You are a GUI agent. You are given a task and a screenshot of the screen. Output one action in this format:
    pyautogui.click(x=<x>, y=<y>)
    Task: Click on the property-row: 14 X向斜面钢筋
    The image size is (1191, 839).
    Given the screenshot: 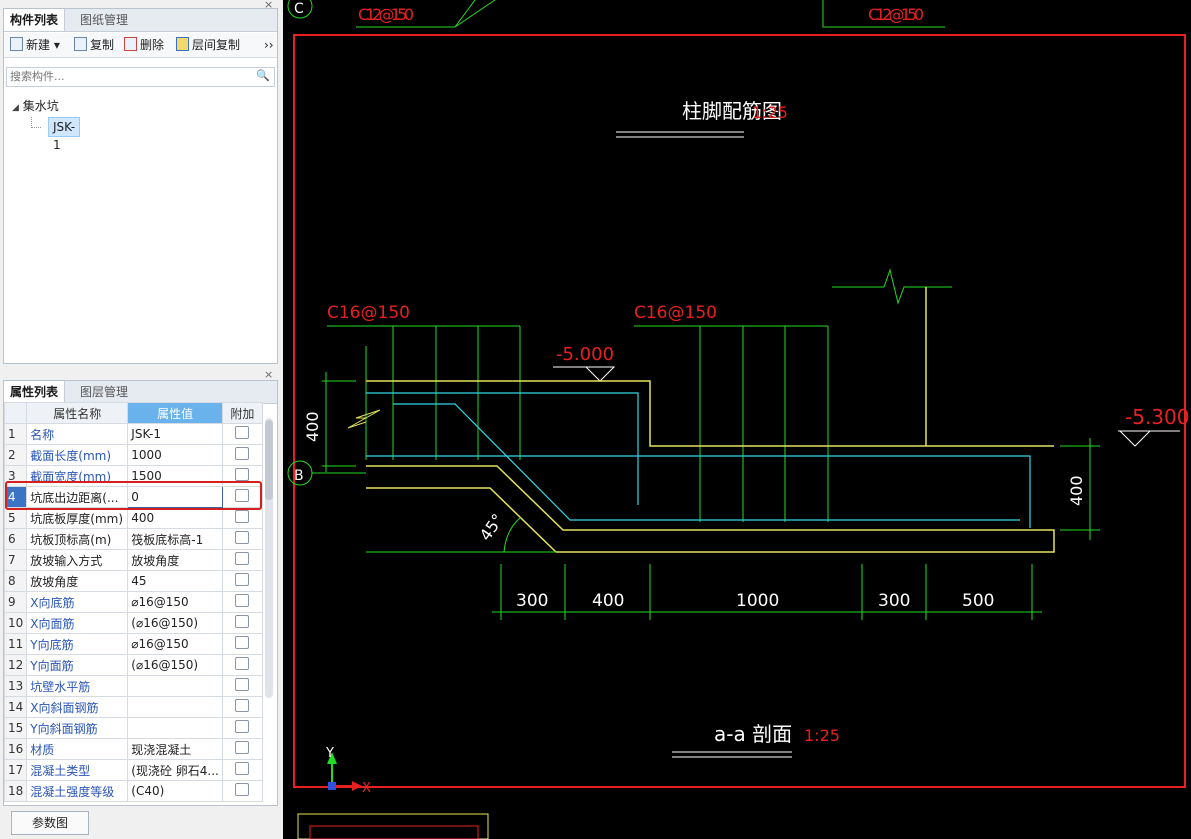 What is the action you would take?
    pyautogui.click(x=133, y=707)
    